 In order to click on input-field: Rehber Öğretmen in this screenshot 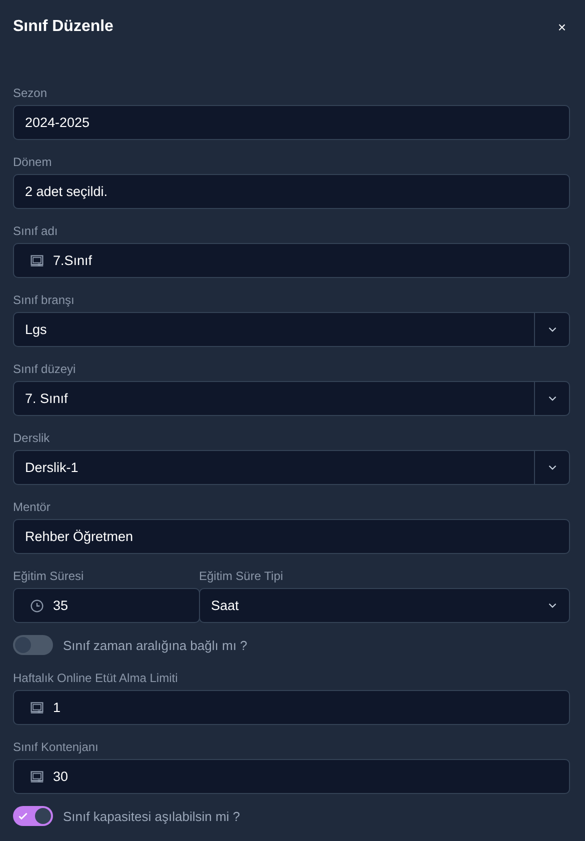, I will do `click(291, 536)`.